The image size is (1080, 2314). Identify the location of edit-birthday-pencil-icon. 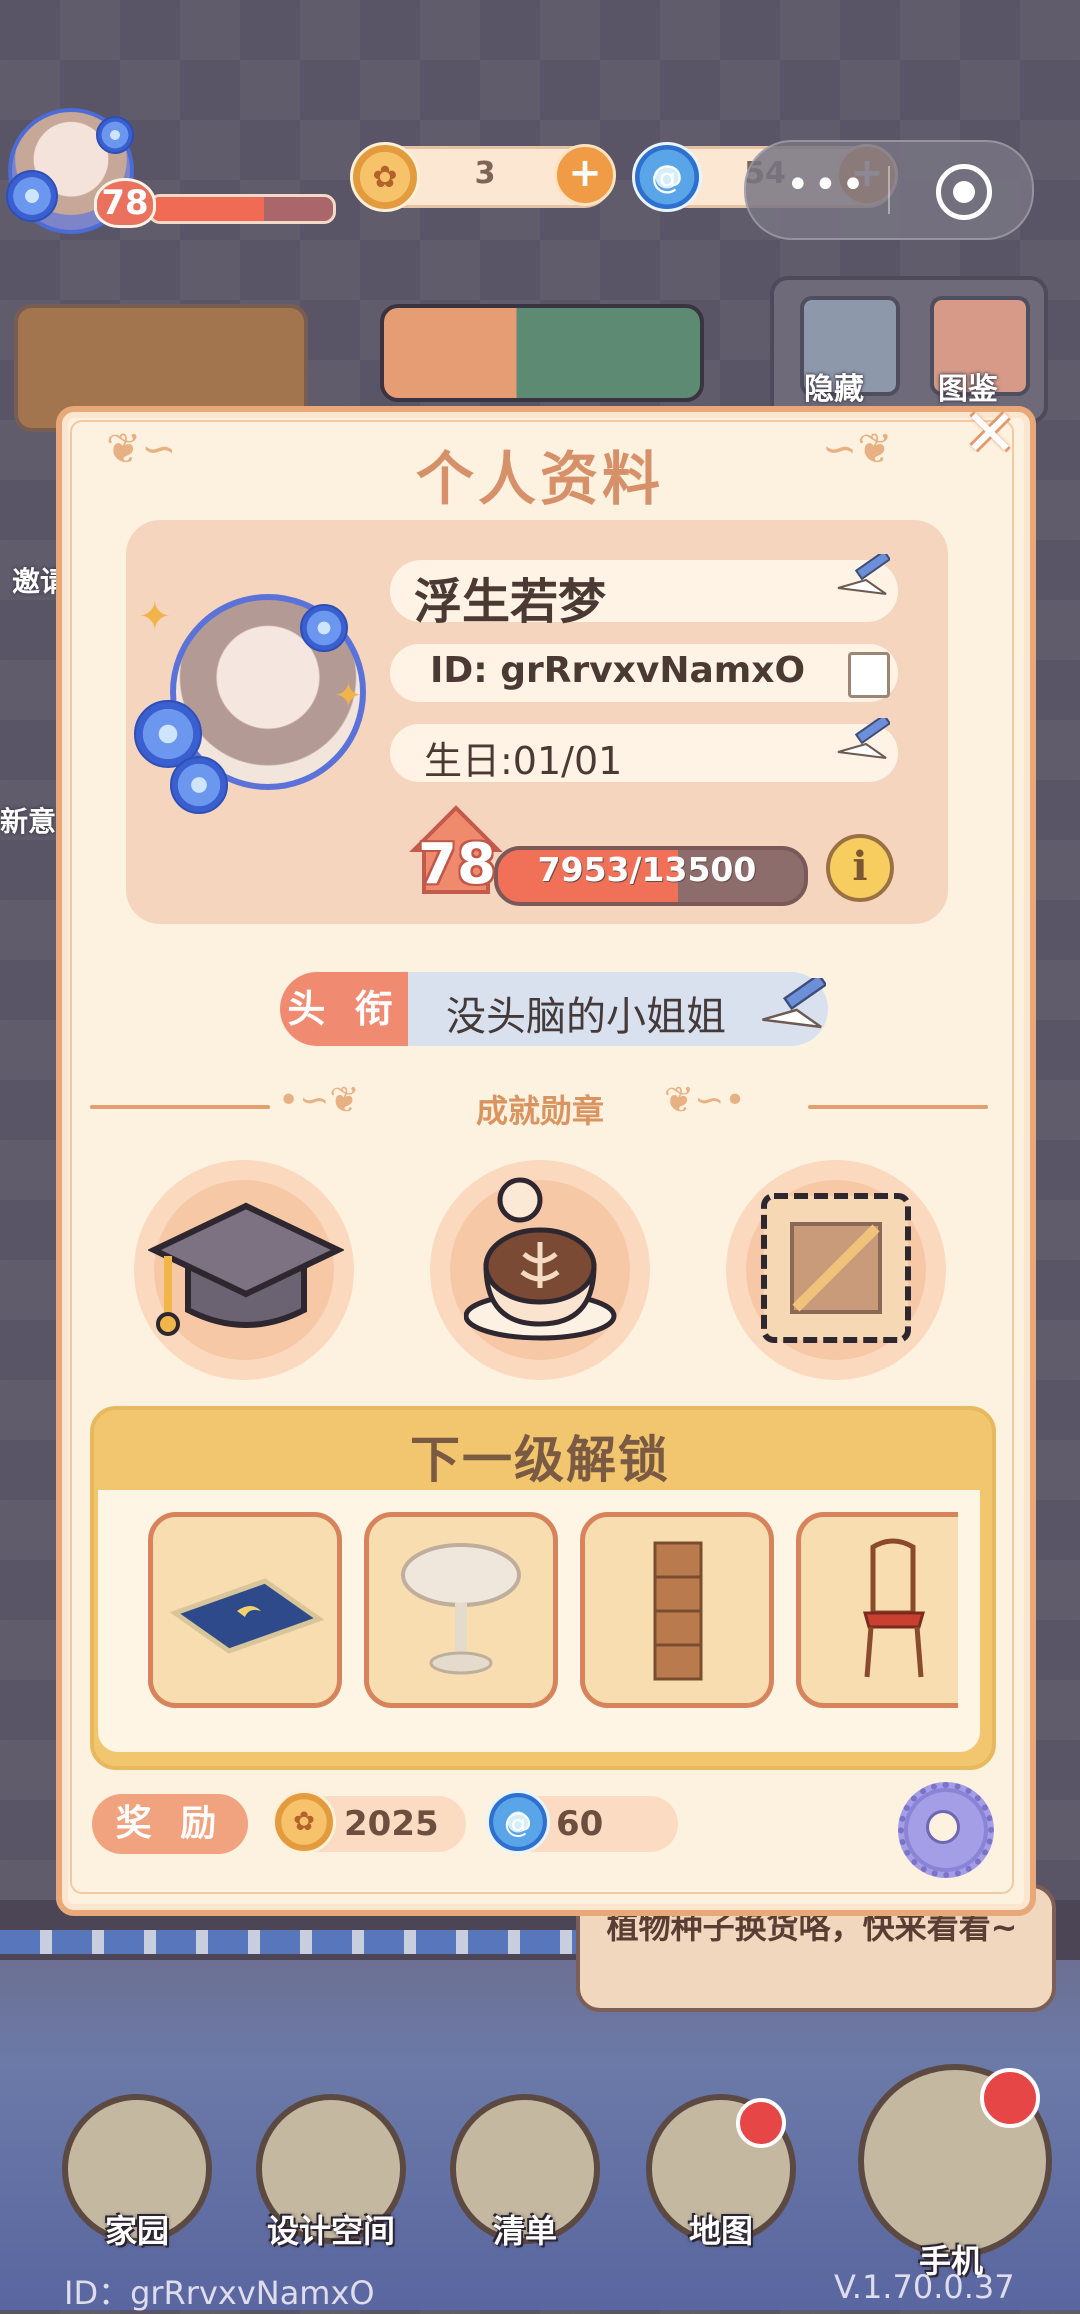
(863, 740).